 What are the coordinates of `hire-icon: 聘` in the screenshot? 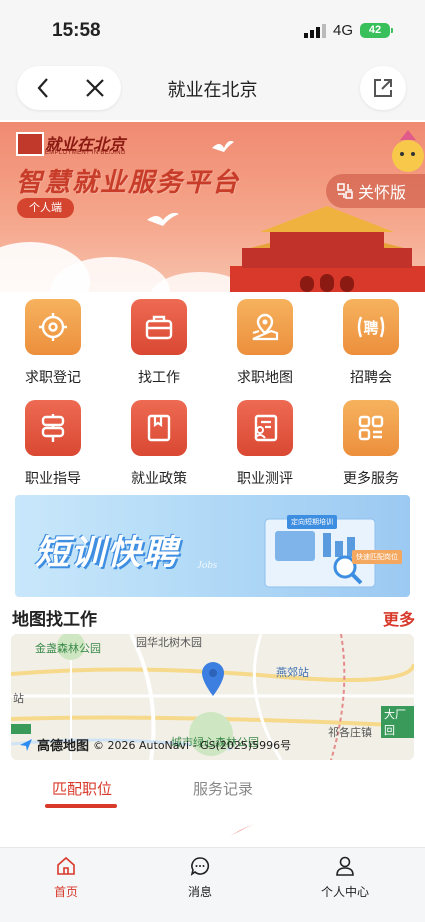 It's located at (371, 327).